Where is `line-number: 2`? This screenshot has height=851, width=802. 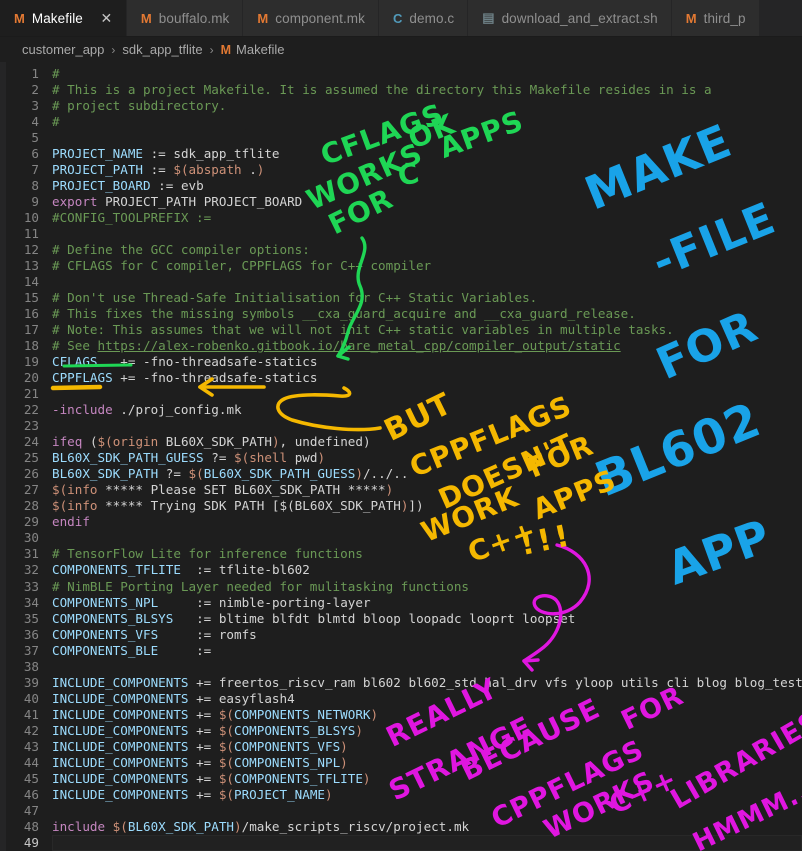
line-number: 2 is located at coordinates (35, 90).